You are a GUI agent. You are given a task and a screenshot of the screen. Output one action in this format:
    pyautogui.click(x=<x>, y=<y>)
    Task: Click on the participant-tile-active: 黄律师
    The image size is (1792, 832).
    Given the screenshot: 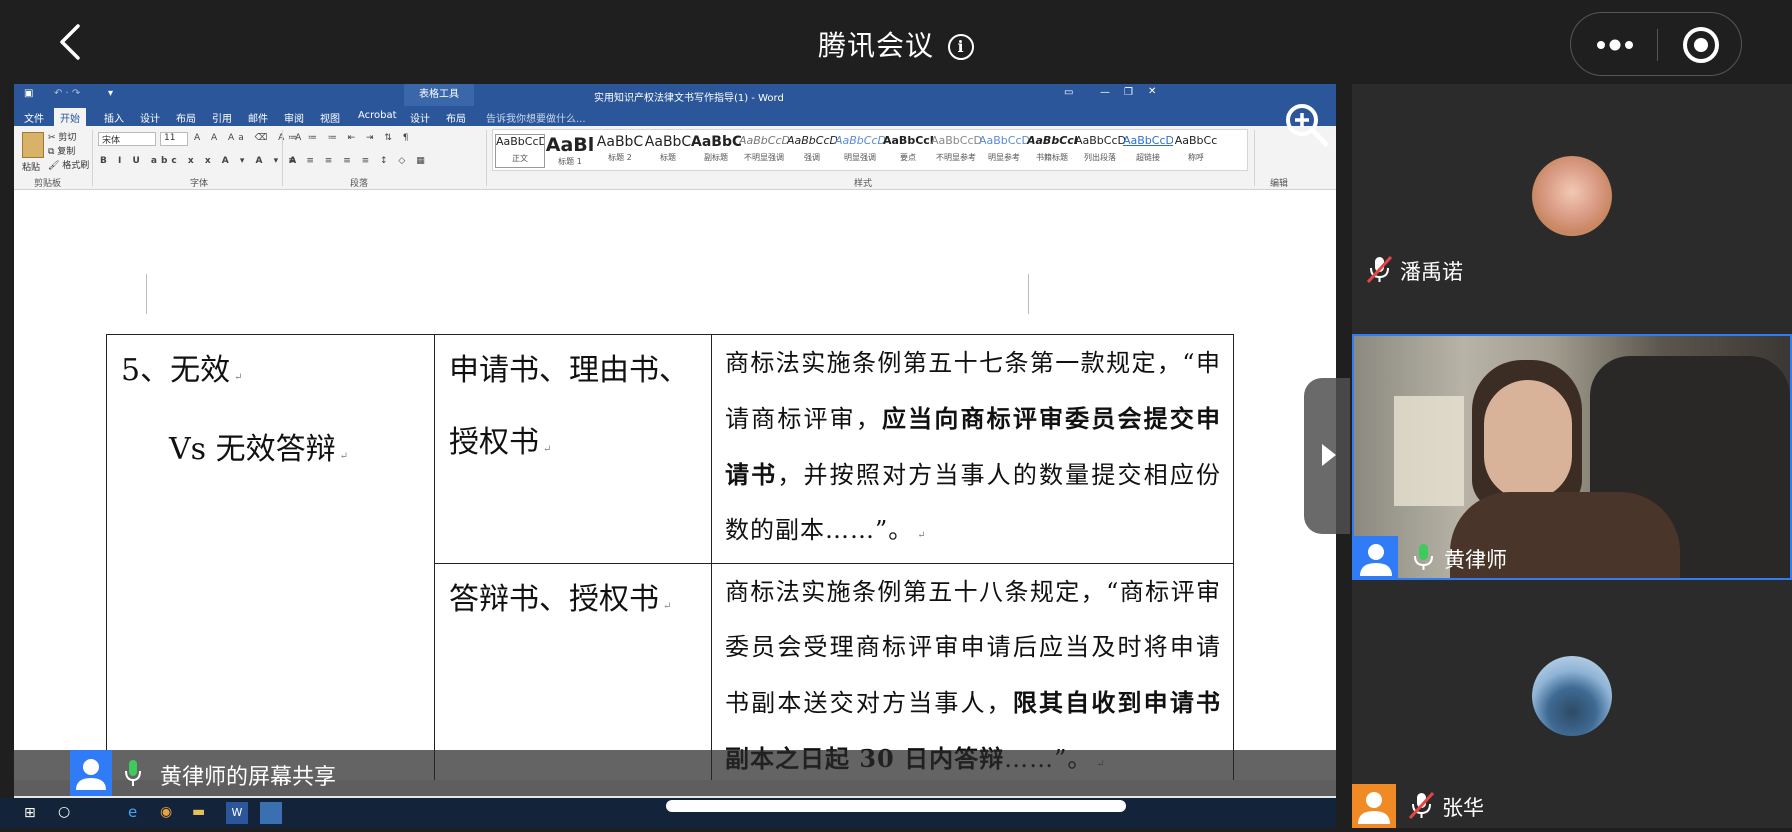 What is the action you would take?
    pyautogui.click(x=1572, y=457)
    